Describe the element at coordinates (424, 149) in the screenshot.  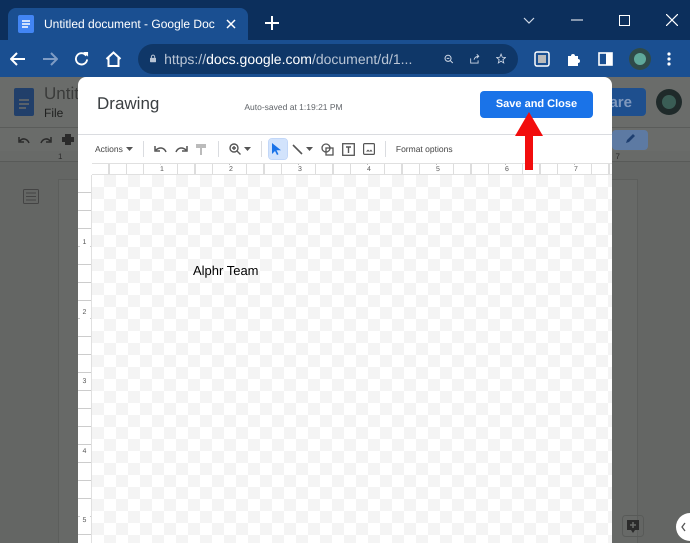
I see `format-options-button: Format options` at that location.